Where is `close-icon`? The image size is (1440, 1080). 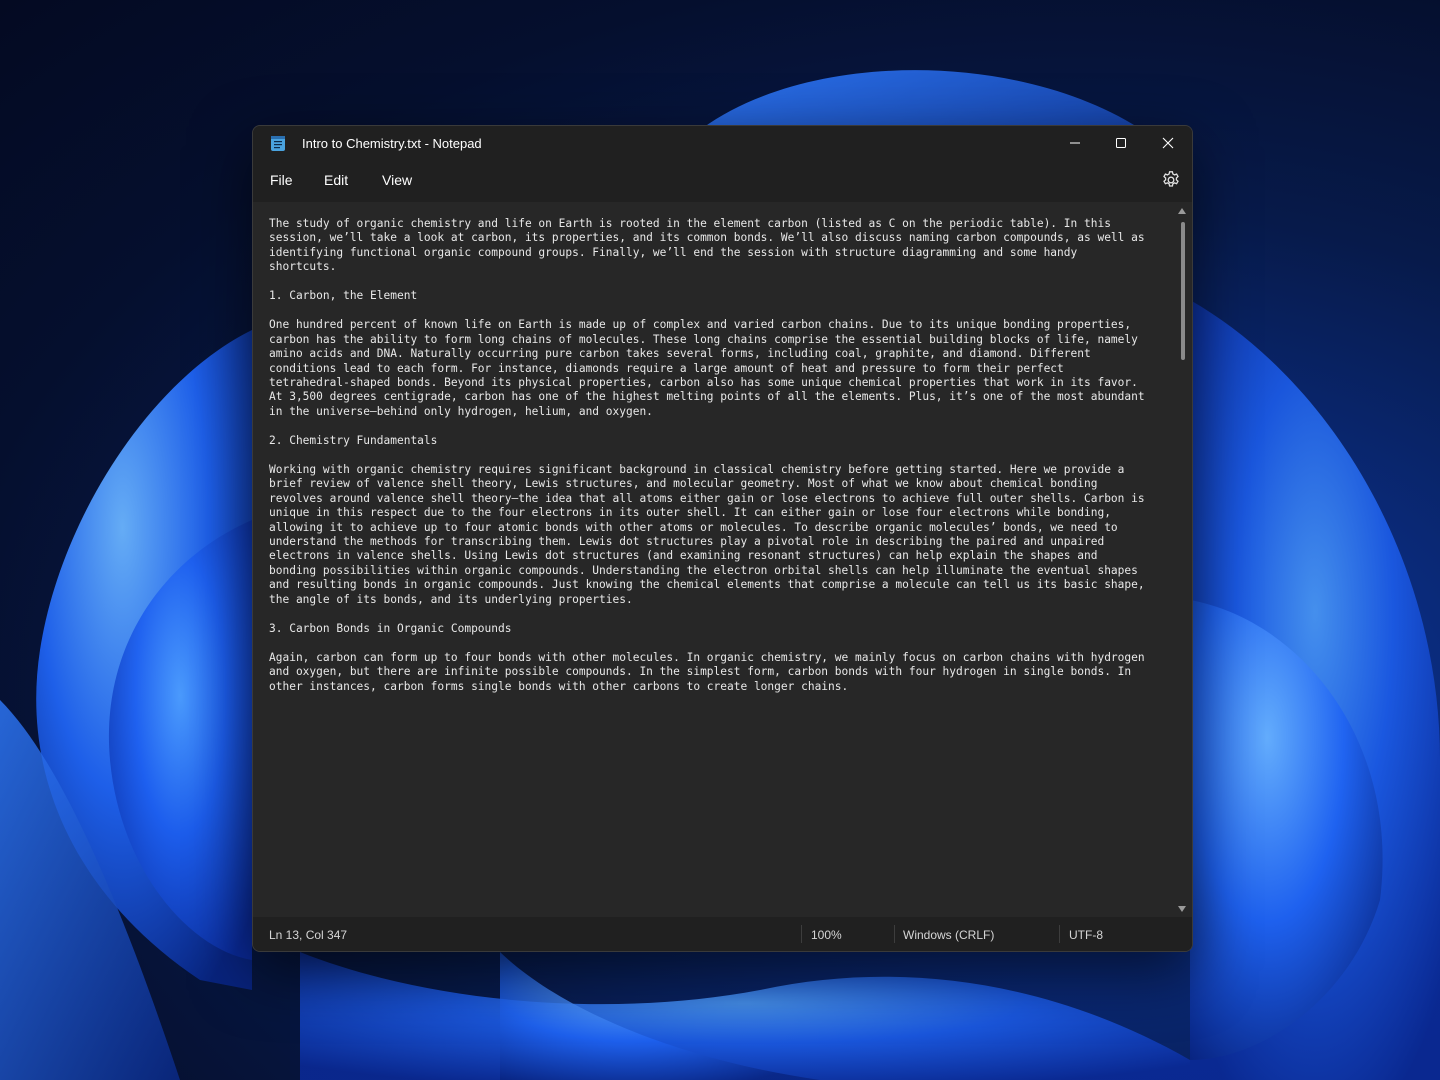
close-icon is located at coordinates (1168, 143).